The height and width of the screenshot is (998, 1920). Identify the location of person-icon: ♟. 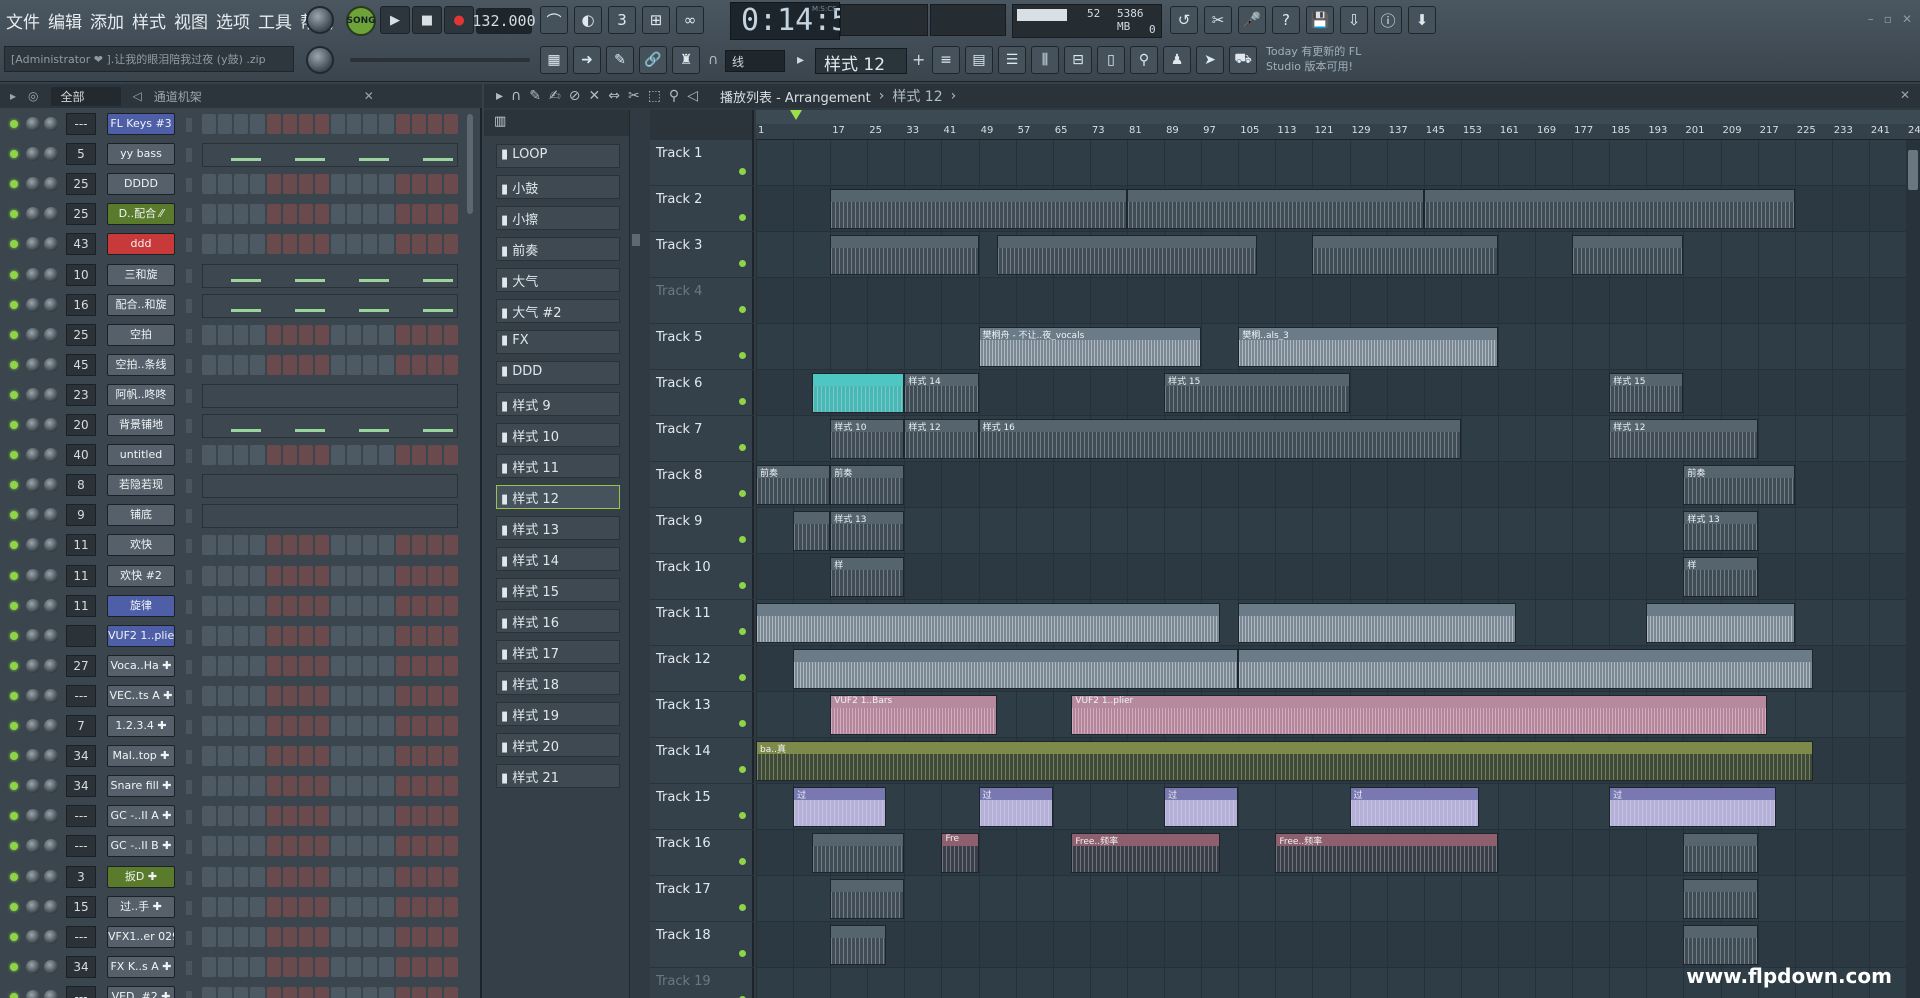
(1177, 60).